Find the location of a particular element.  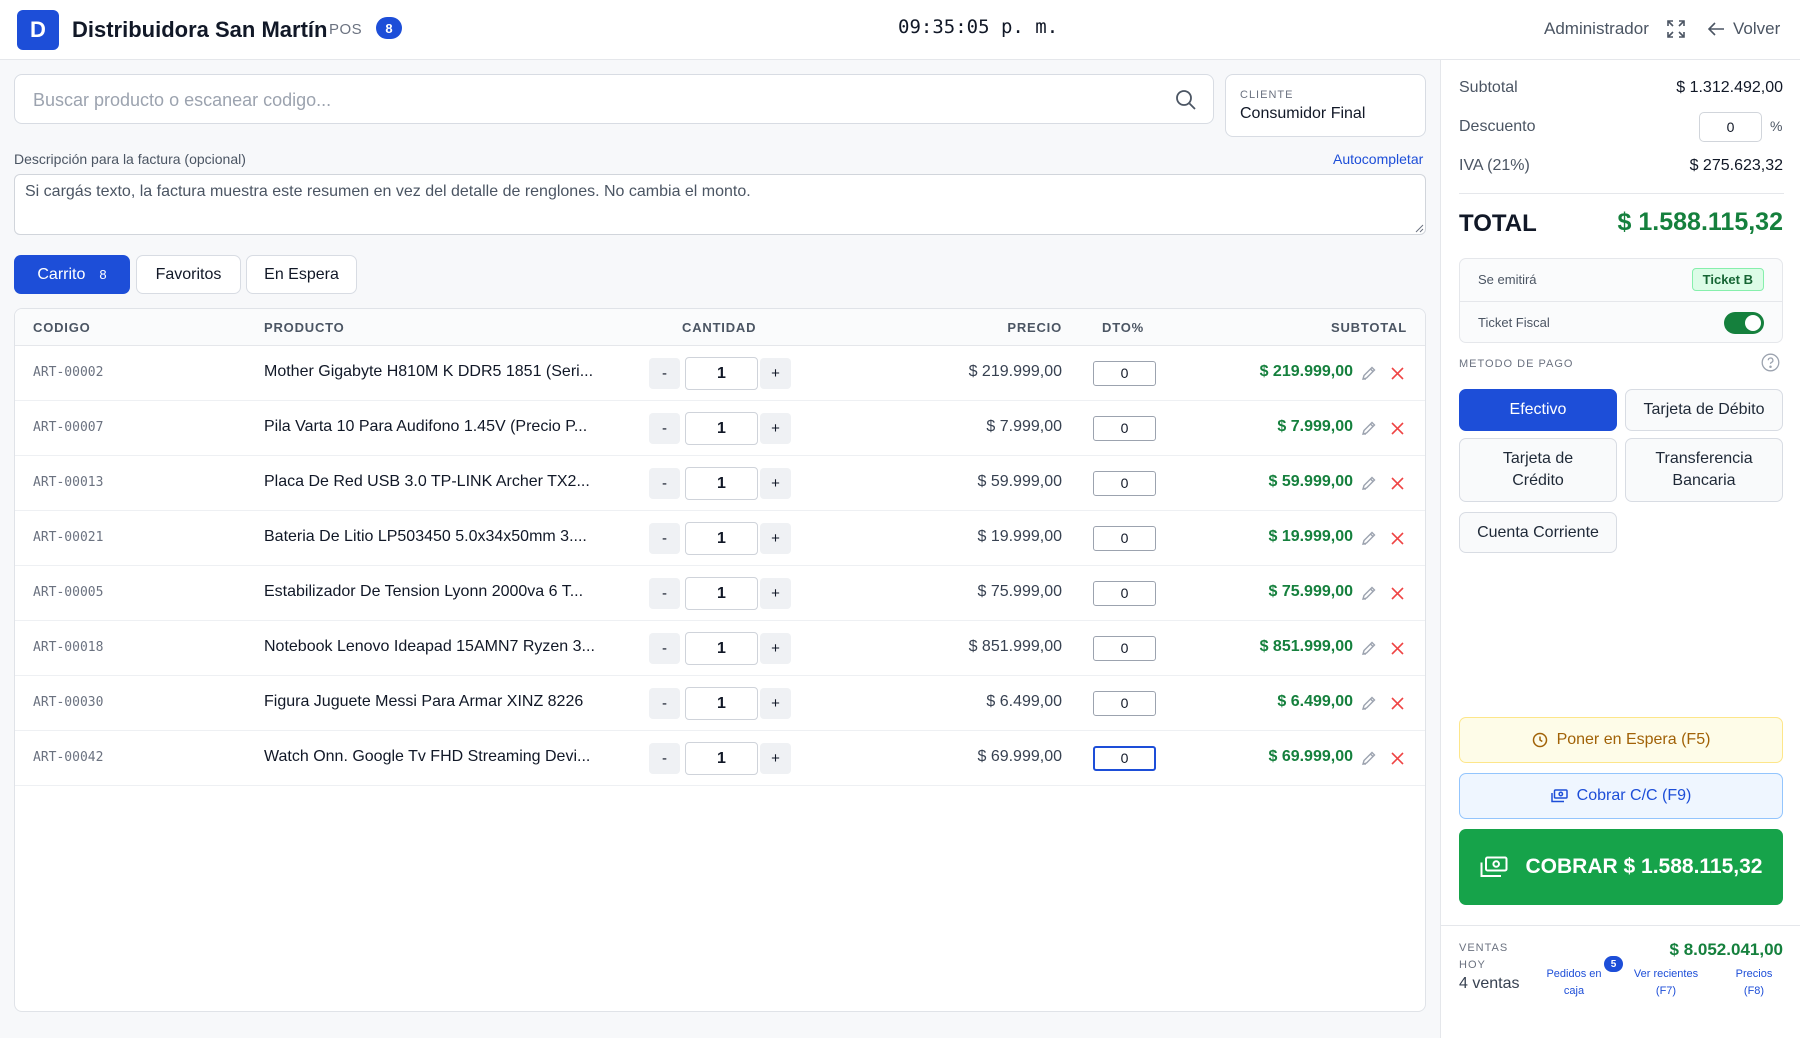

charge-button: COBRAR $ 1.588.115,32 is located at coordinates (1621, 867).